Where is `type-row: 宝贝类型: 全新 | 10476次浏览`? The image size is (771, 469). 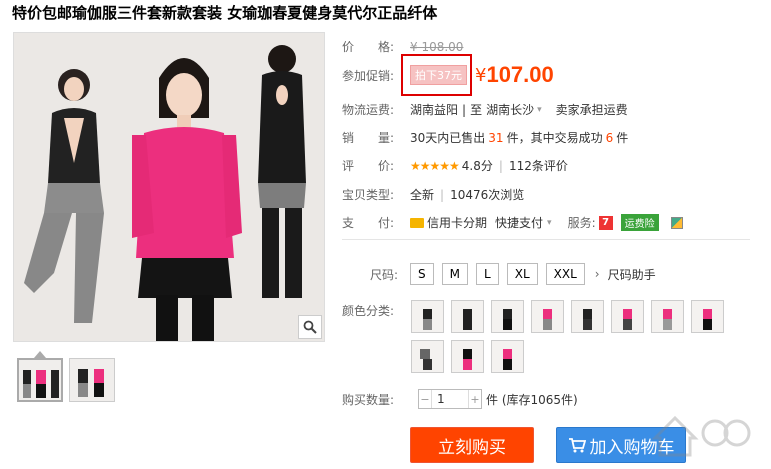 type-row: 宝贝类型: 全新 | 10476次浏览 is located at coordinates (433, 194).